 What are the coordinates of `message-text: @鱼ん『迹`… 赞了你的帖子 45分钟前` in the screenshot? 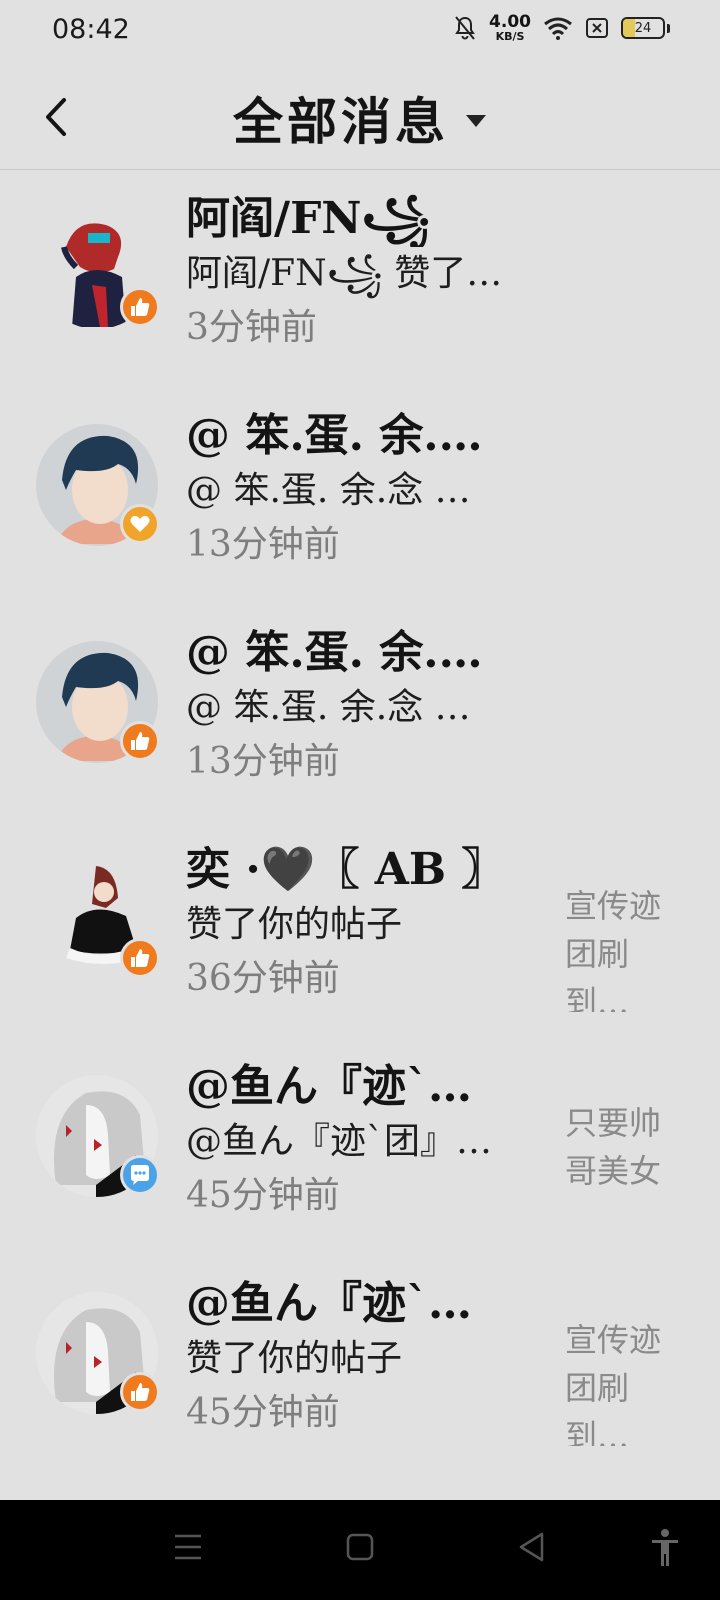 It's located at (361, 1358).